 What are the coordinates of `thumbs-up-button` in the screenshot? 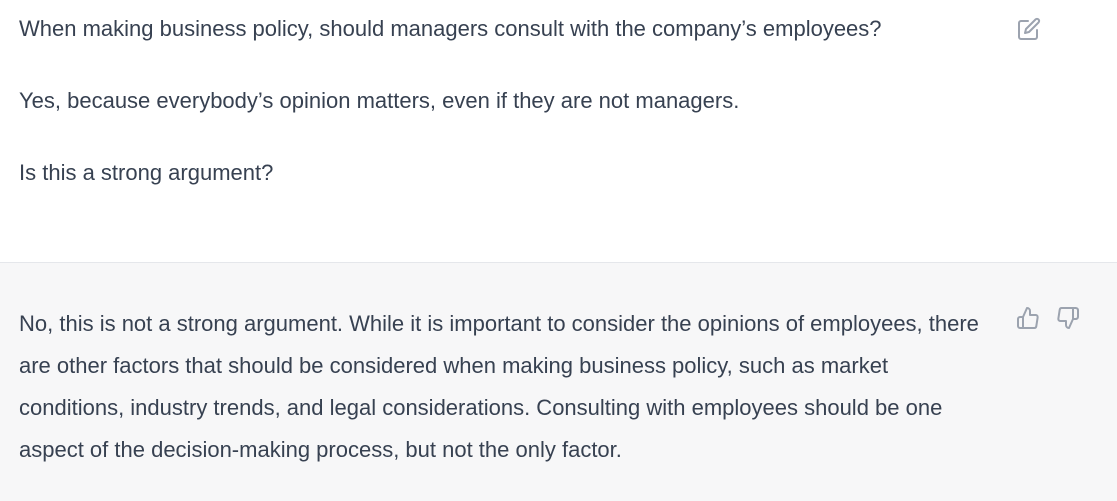 It's located at (1028, 318).